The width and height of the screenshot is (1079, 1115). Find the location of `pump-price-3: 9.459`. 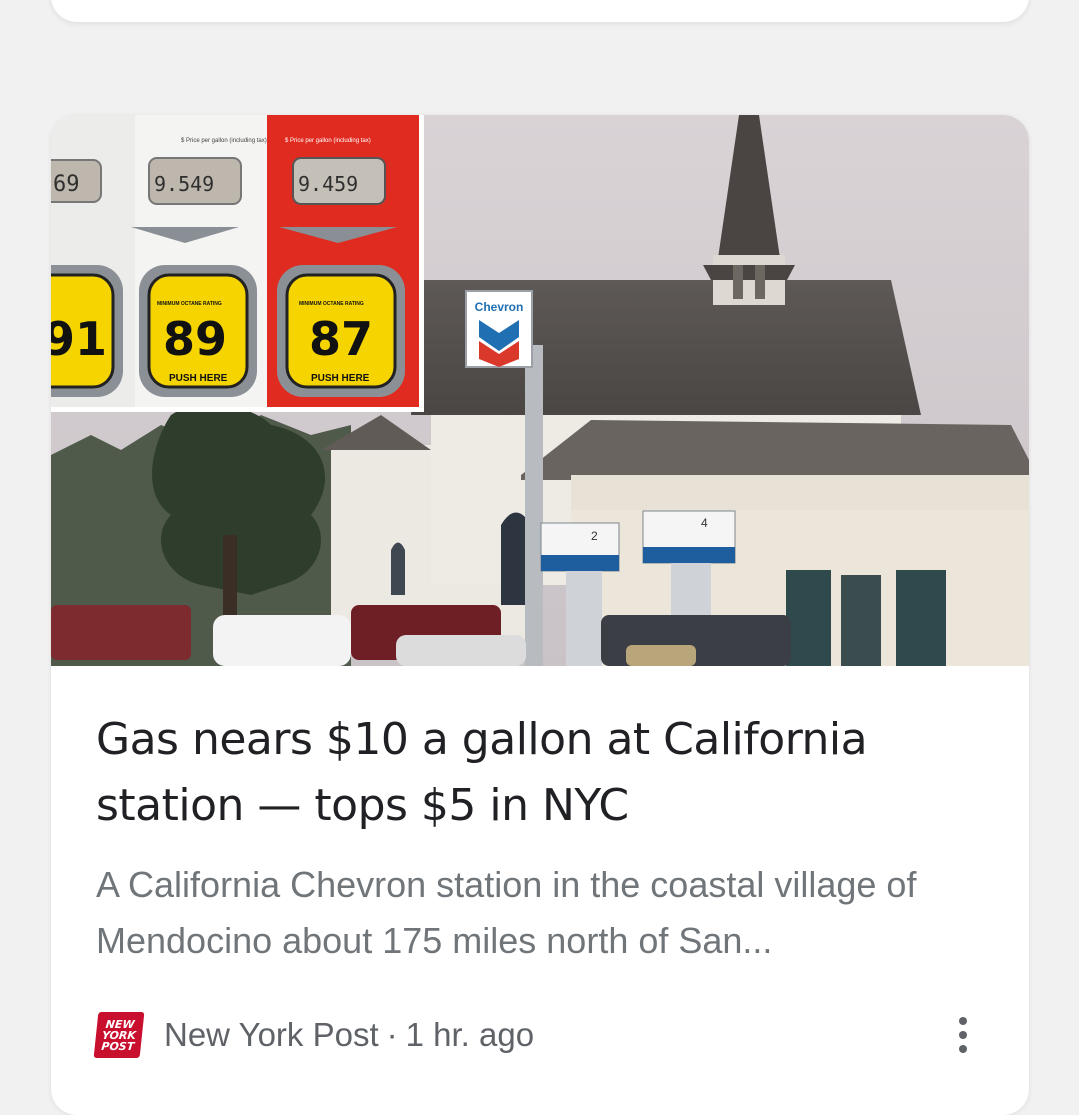

pump-price-3: 9.459 is located at coordinates (328, 184).